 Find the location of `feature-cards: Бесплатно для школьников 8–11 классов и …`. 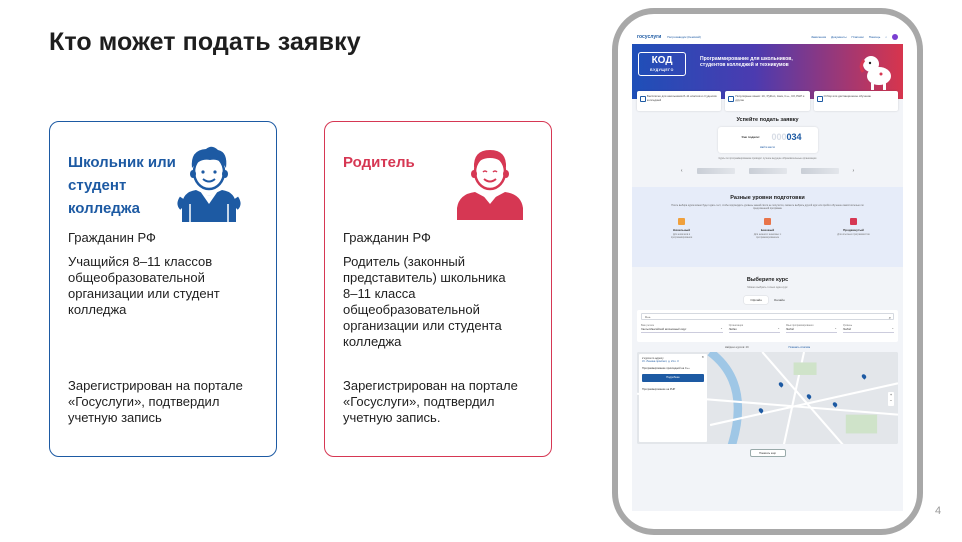

feature-cards: Бесплатно для школьников 8–11 классов и … is located at coordinates (767, 101).